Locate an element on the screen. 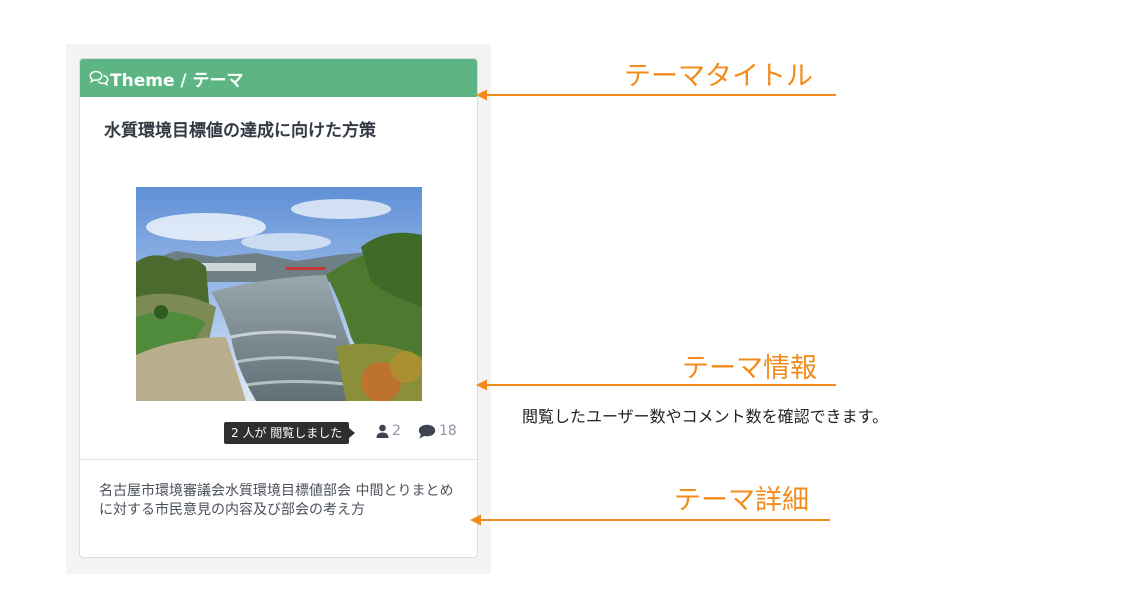 Image resolution: width=1141 pixels, height=602 pixels. viewer-count: 2 is located at coordinates (388, 431).